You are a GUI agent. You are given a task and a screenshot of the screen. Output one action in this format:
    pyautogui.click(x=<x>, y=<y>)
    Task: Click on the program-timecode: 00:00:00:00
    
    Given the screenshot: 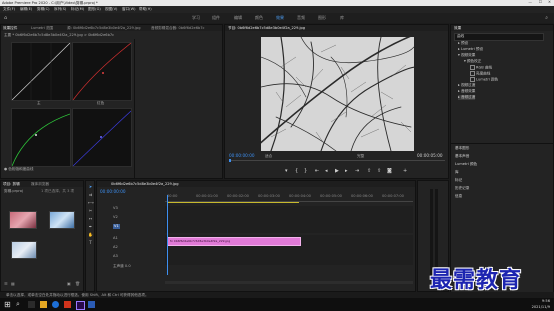 What is the action you would take?
    pyautogui.click(x=242, y=156)
    